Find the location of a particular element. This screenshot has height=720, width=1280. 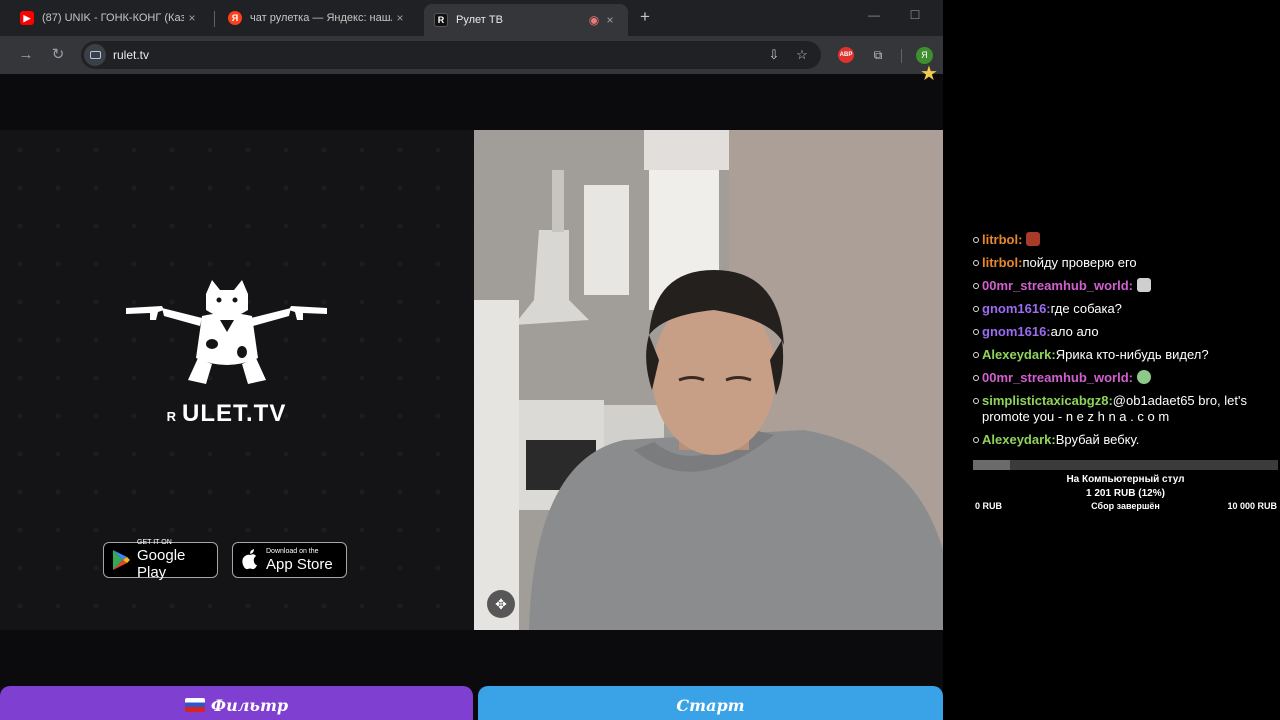

goal-progress-fill is located at coordinates (991, 465).